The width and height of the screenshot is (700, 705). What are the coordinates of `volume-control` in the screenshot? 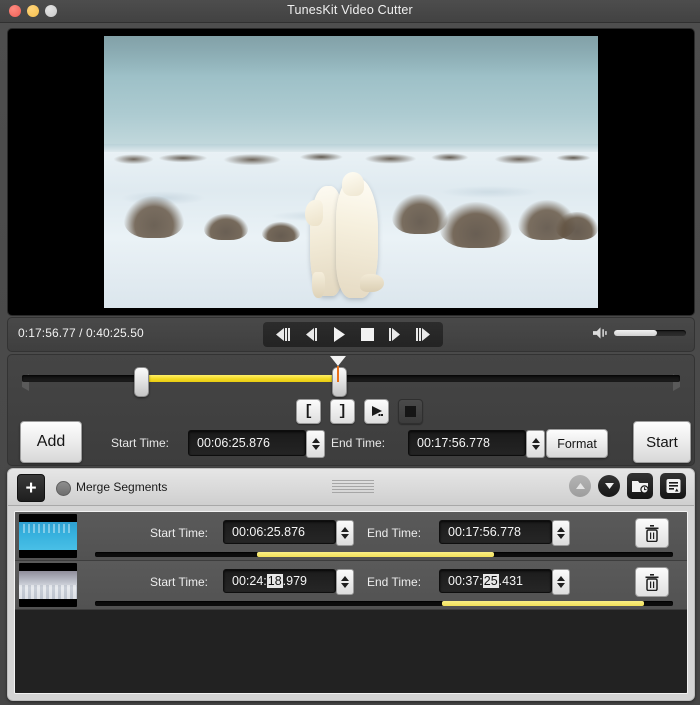 It's located at (639, 333).